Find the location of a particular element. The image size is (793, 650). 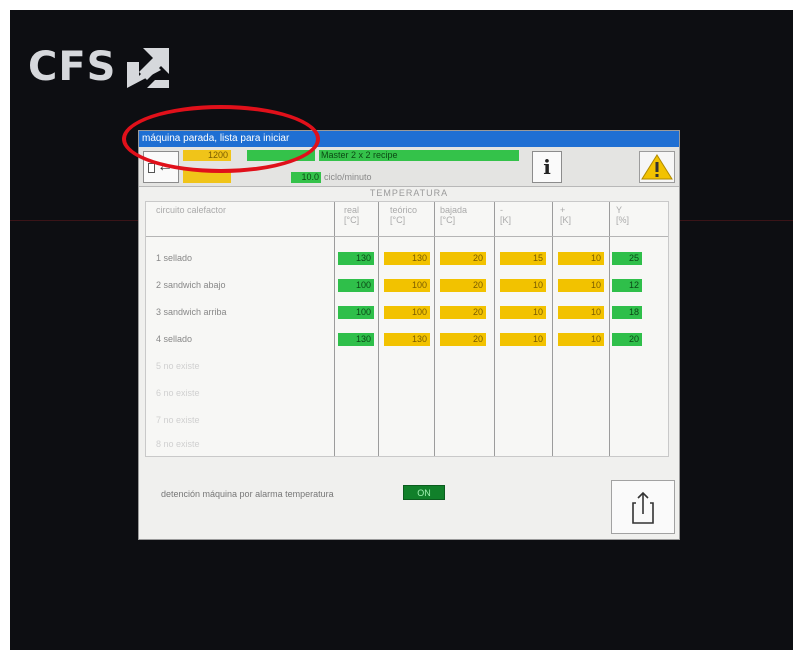

header-divider is located at coordinates (407, 236).